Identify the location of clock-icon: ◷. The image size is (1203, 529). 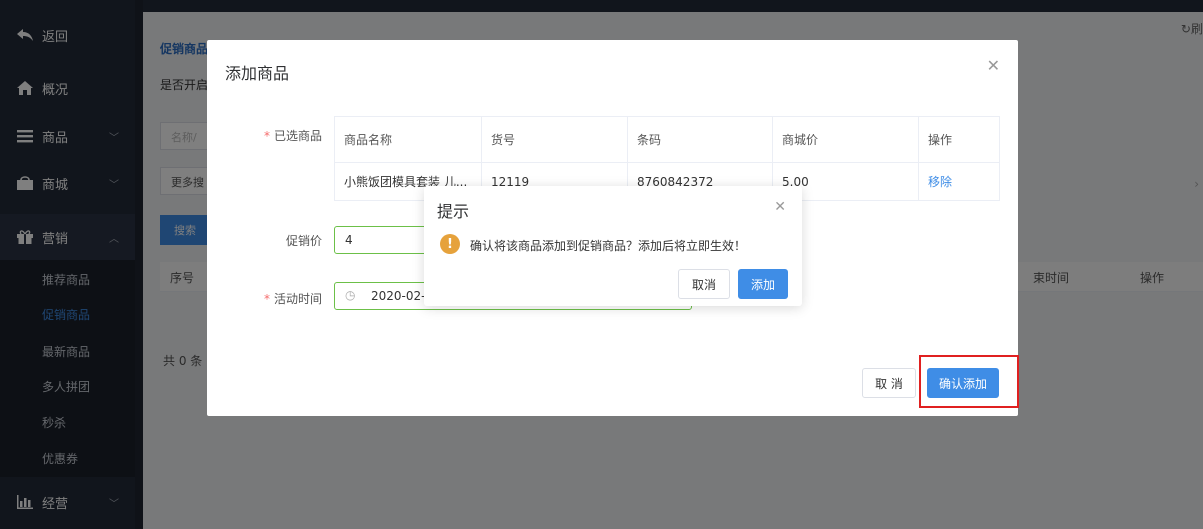
(350, 295).